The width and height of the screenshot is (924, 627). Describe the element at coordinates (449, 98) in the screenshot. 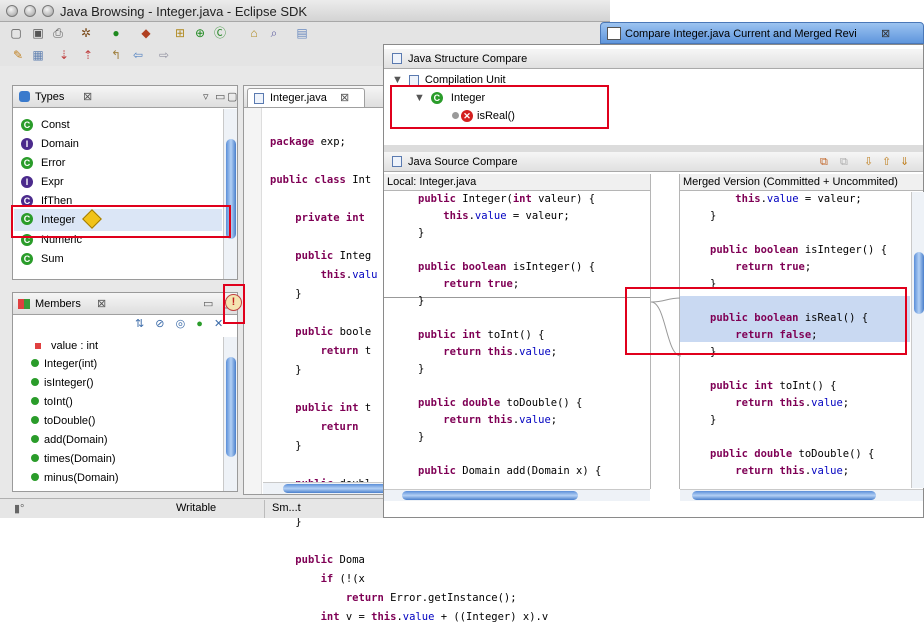

I see `tree-node-integer: ▼ C Integer` at that location.